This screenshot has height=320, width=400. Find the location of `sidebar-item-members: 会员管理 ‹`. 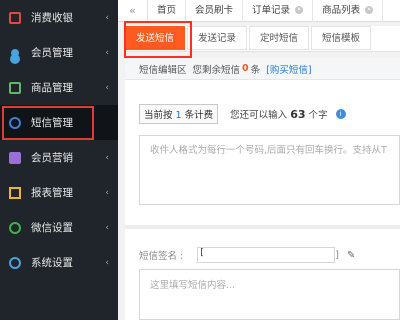

sidebar-item-members: 会员管理 ‹ is located at coordinates (59, 52).